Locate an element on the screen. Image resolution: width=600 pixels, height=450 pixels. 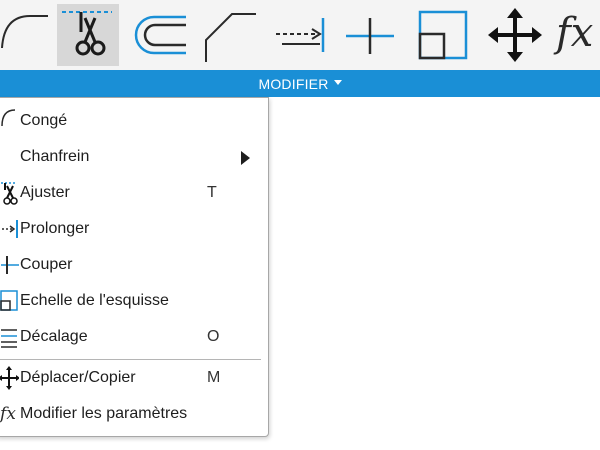
menu-item-label: Décalage is located at coordinates (54, 336).